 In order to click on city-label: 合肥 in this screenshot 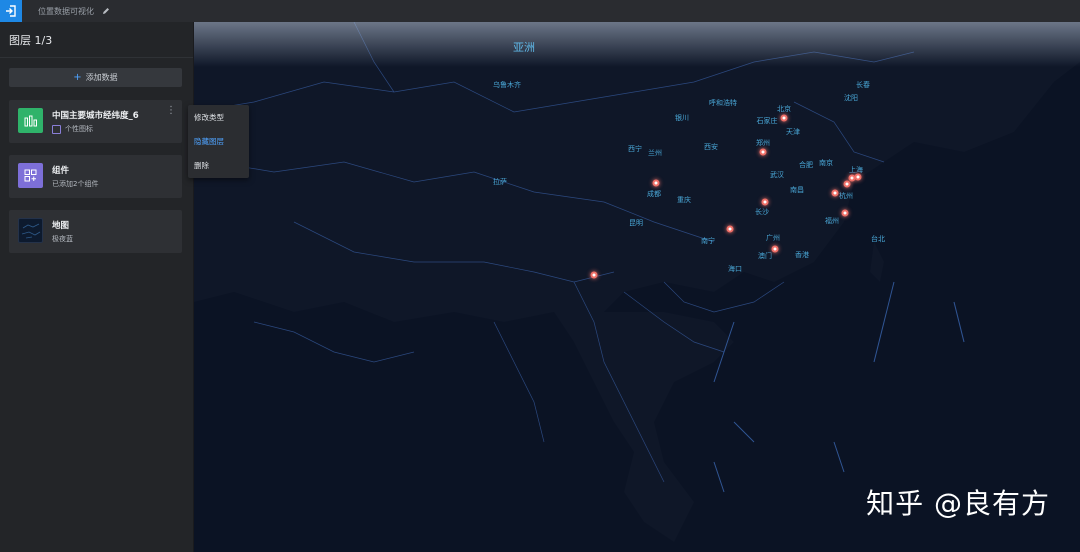, I will do `click(806, 165)`.